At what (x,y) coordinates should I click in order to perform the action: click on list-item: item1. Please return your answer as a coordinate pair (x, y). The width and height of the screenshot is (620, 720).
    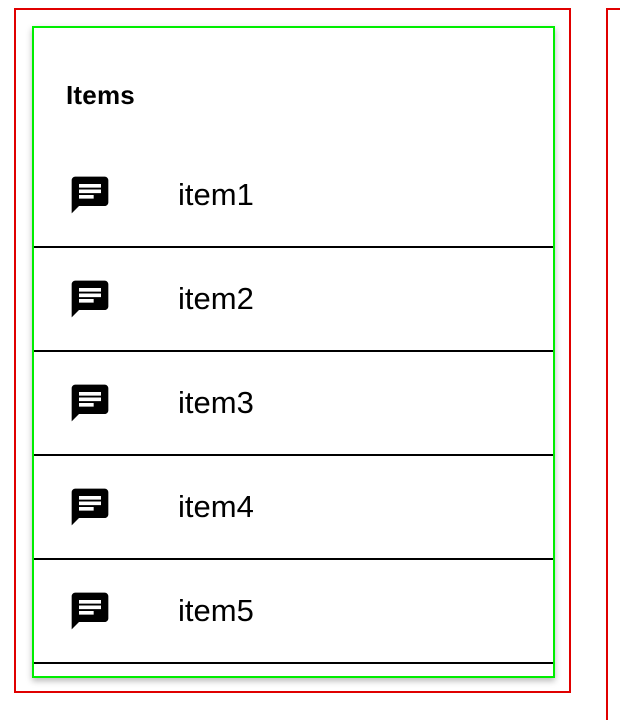
    Looking at the image, I should click on (293, 196).